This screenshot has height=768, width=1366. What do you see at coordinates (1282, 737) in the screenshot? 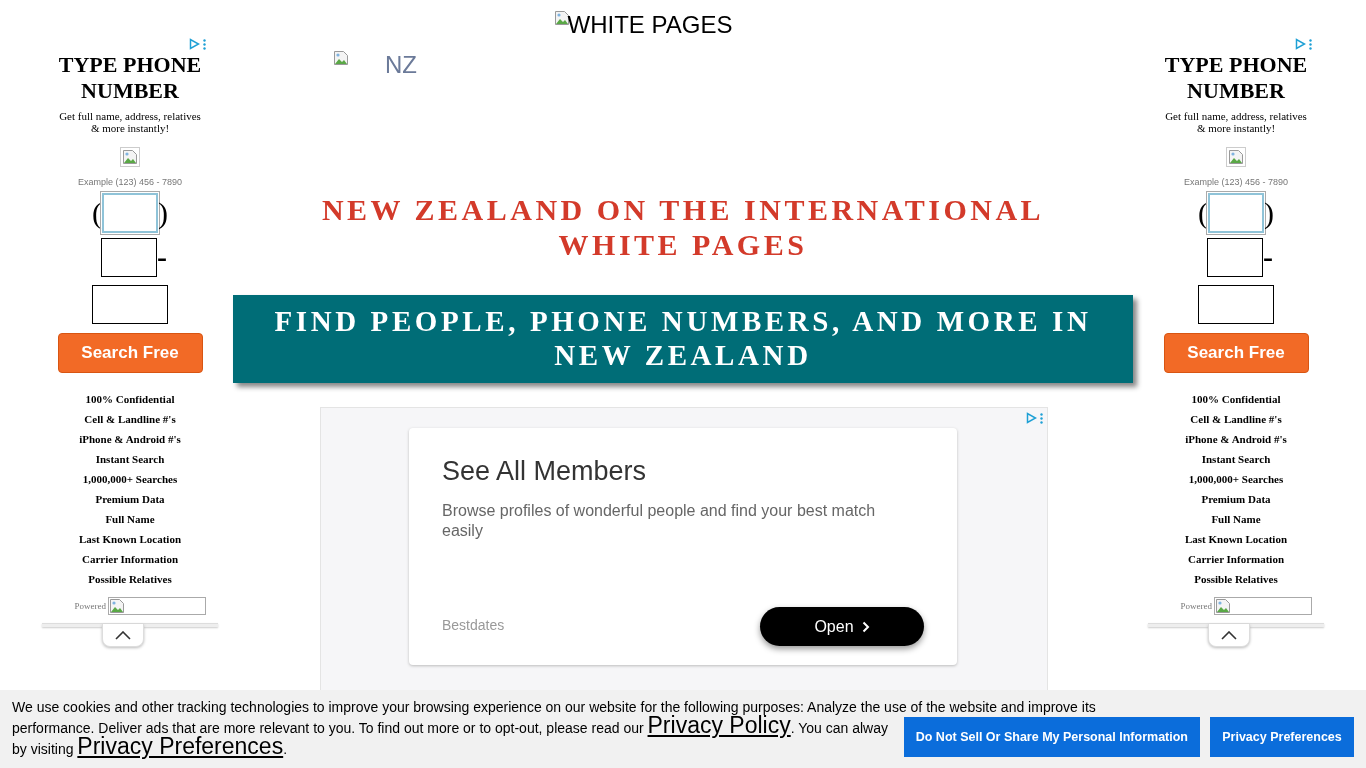
I see `privacy-preferences-button: Privacy Preferences` at bounding box center [1282, 737].